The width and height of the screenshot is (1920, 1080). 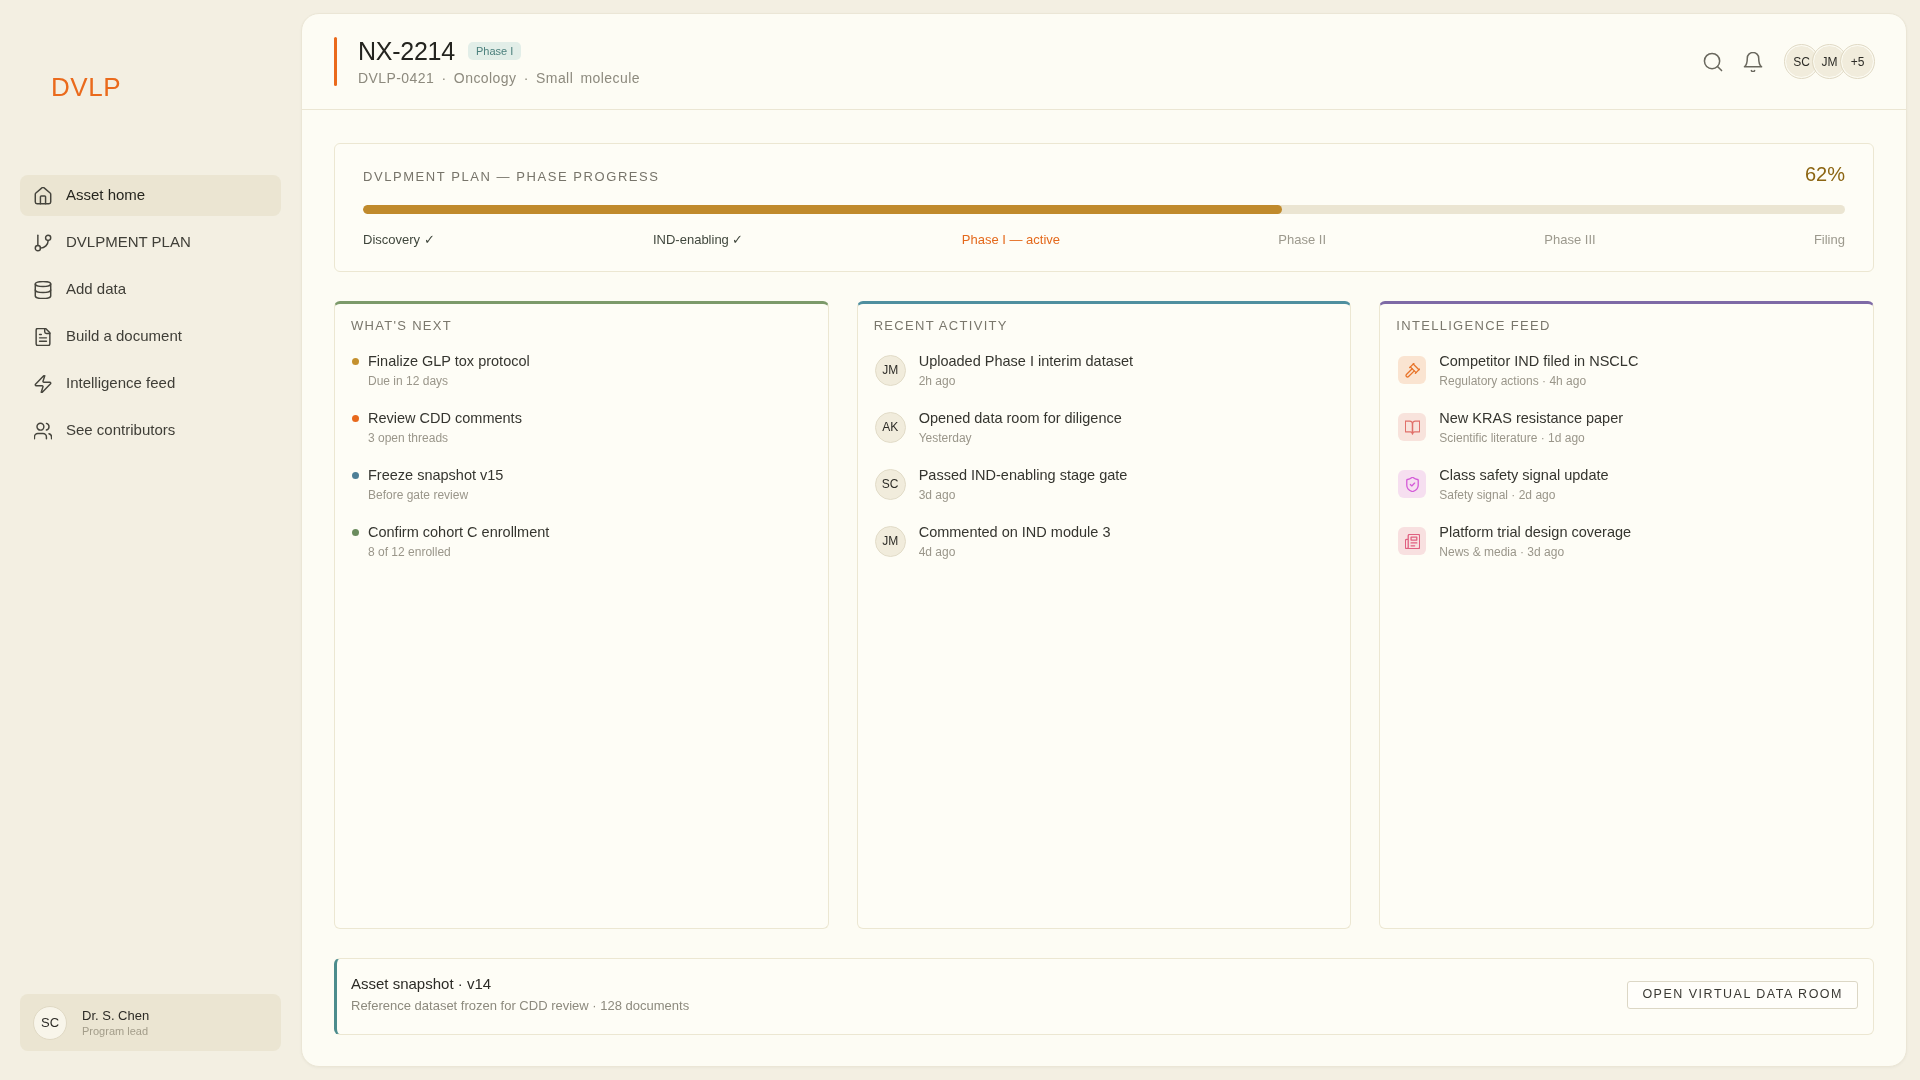 What do you see at coordinates (1539, 361) in the screenshot?
I see `item-title: Competitor IND filed in NSCLC` at bounding box center [1539, 361].